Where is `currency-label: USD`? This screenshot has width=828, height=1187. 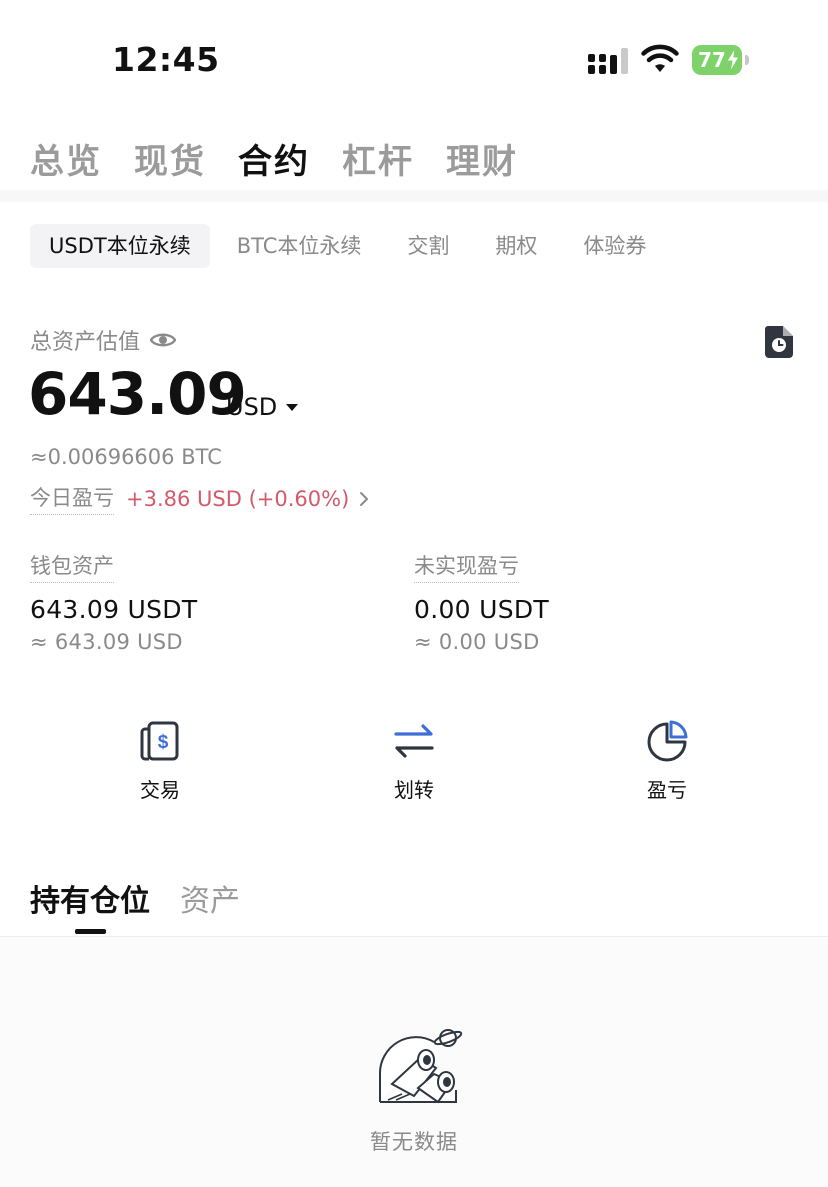 currency-label: USD is located at coordinates (252, 407).